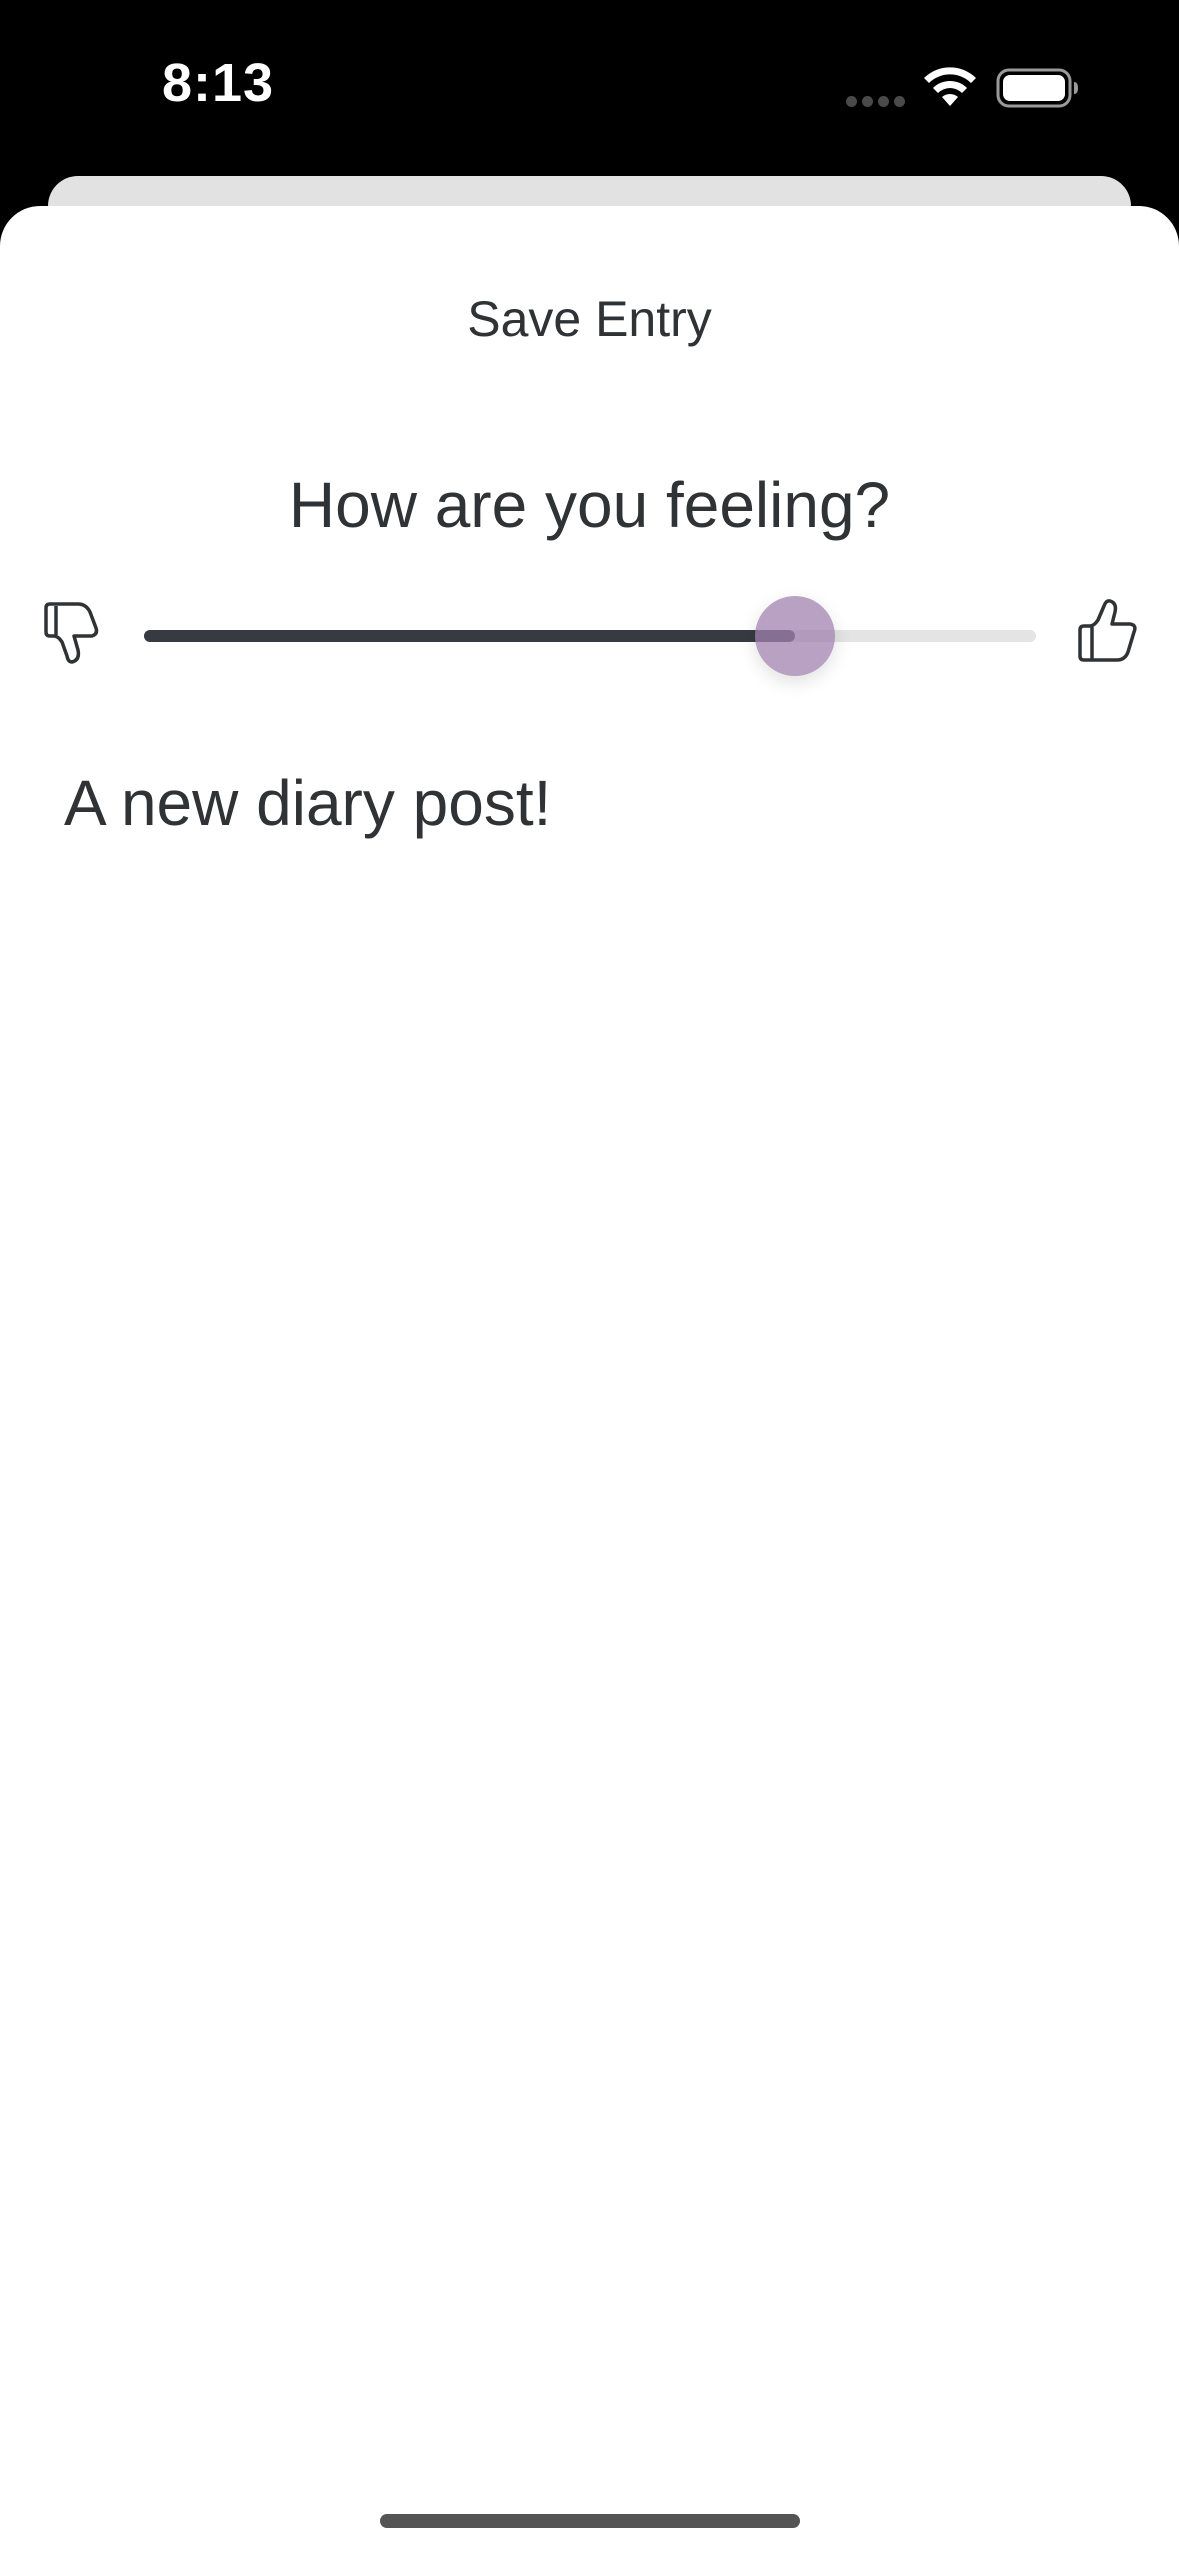  I want to click on mood-slider, so click(590, 636).